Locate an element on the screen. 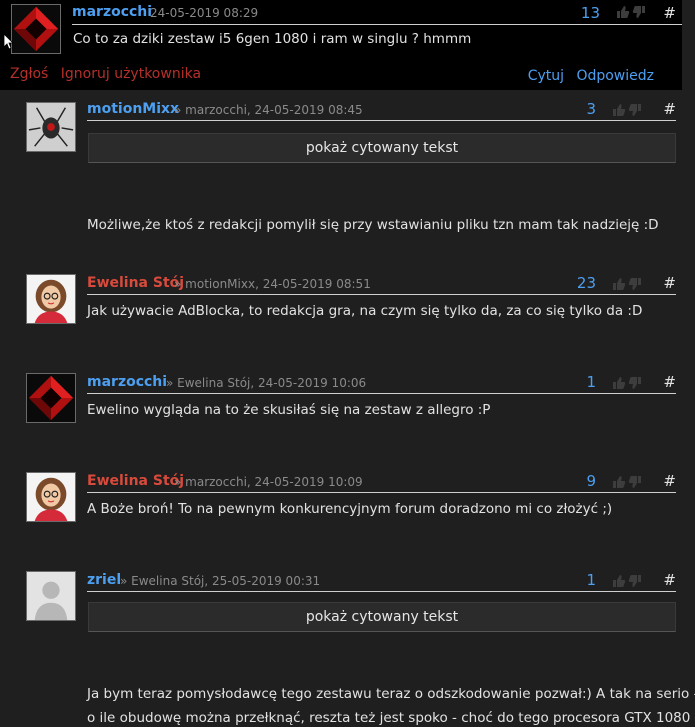  default-user-avatar-icon is located at coordinates (51, 596).